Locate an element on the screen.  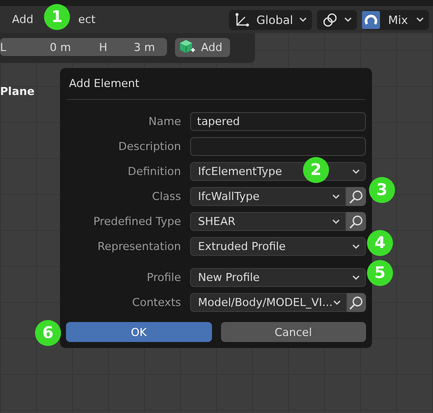
cancel-button: Cancel is located at coordinates (293, 332).